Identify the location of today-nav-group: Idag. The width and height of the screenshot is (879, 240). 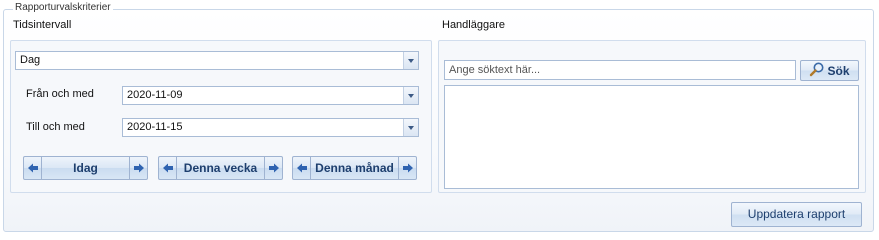
(85, 168).